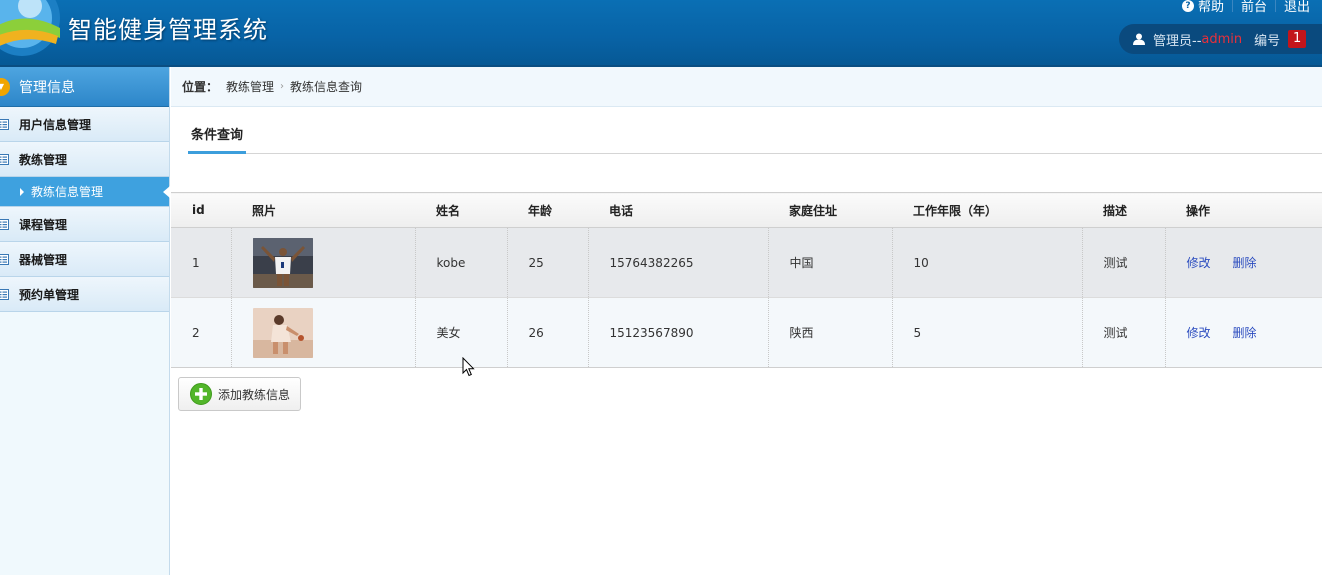  What do you see at coordinates (1187, 6) in the screenshot?
I see `help-icon: ?` at bounding box center [1187, 6].